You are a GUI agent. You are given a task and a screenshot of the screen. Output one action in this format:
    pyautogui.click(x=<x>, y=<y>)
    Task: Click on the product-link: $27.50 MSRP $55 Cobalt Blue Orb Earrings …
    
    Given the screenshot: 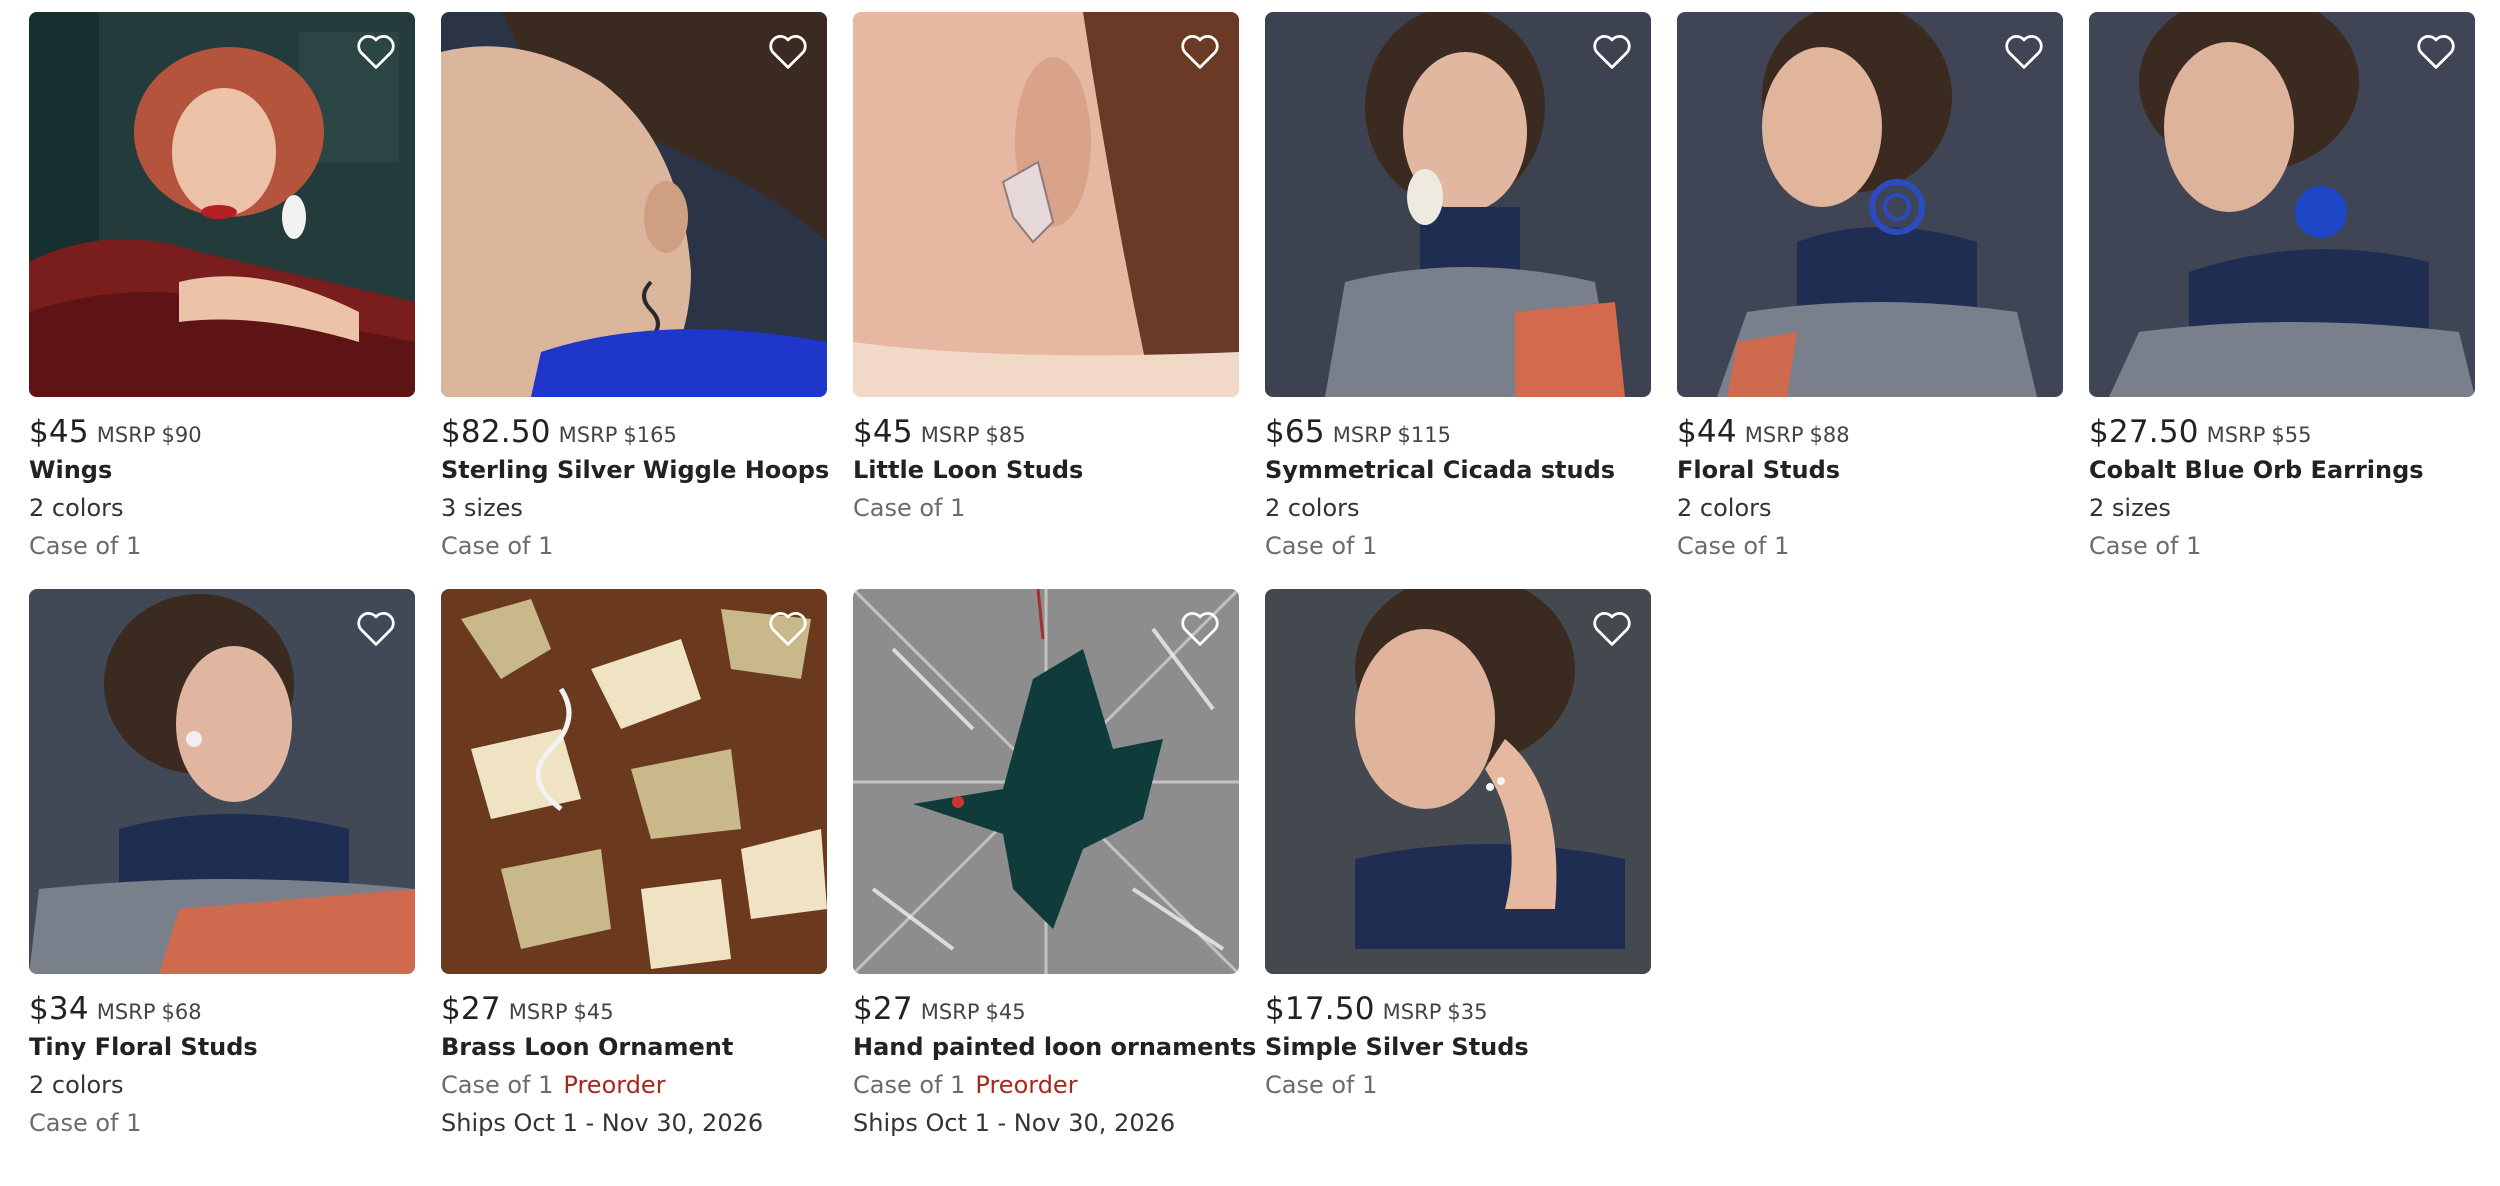 What is the action you would take?
    pyautogui.click(x=2282, y=288)
    